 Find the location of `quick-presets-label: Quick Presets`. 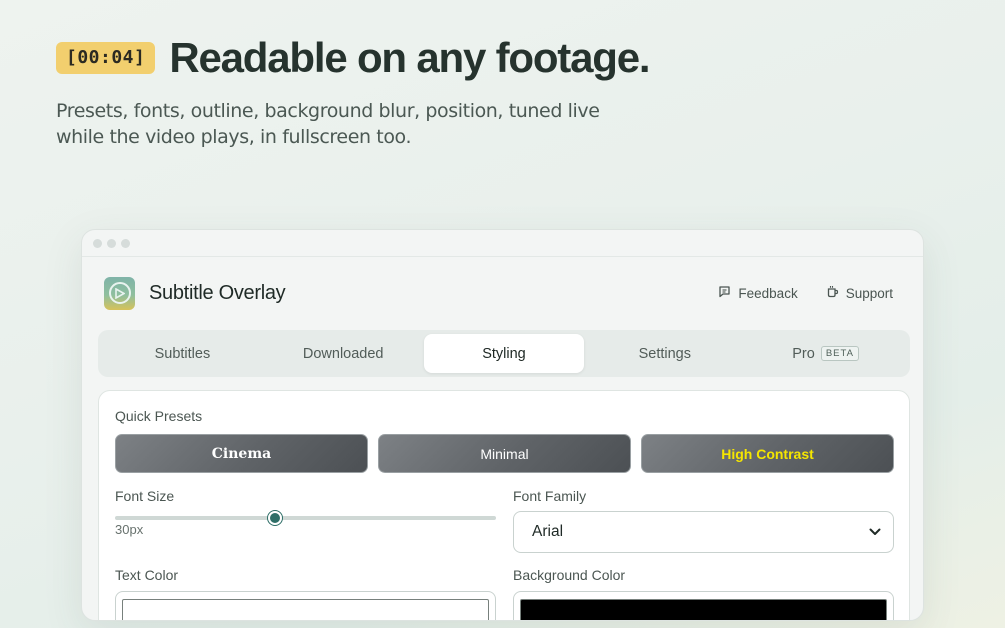

quick-presets-label: Quick Presets is located at coordinates (159, 416).